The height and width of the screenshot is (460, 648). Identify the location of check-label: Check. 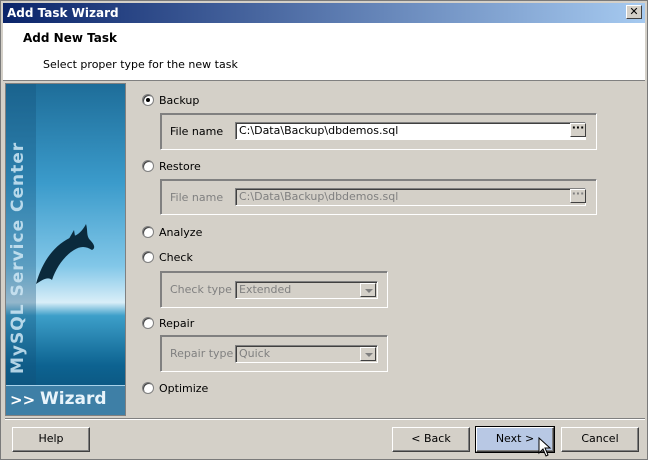
(176, 257).